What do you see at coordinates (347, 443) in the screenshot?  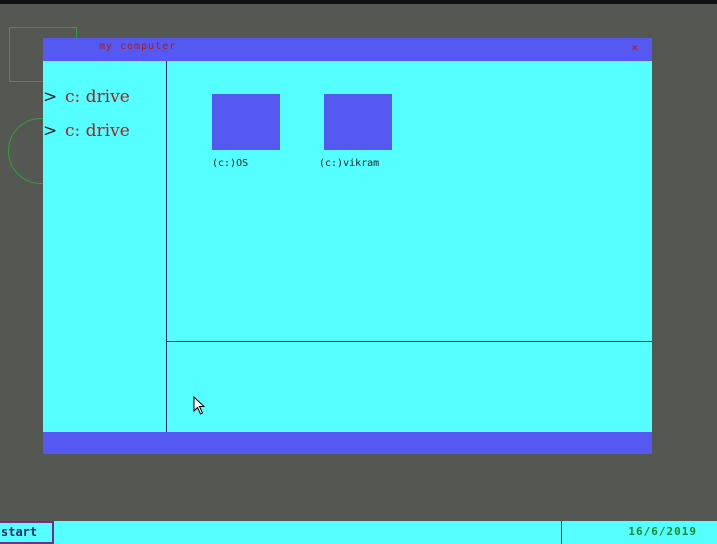 I see `window-statusbar` at bounding box center [347, 443].